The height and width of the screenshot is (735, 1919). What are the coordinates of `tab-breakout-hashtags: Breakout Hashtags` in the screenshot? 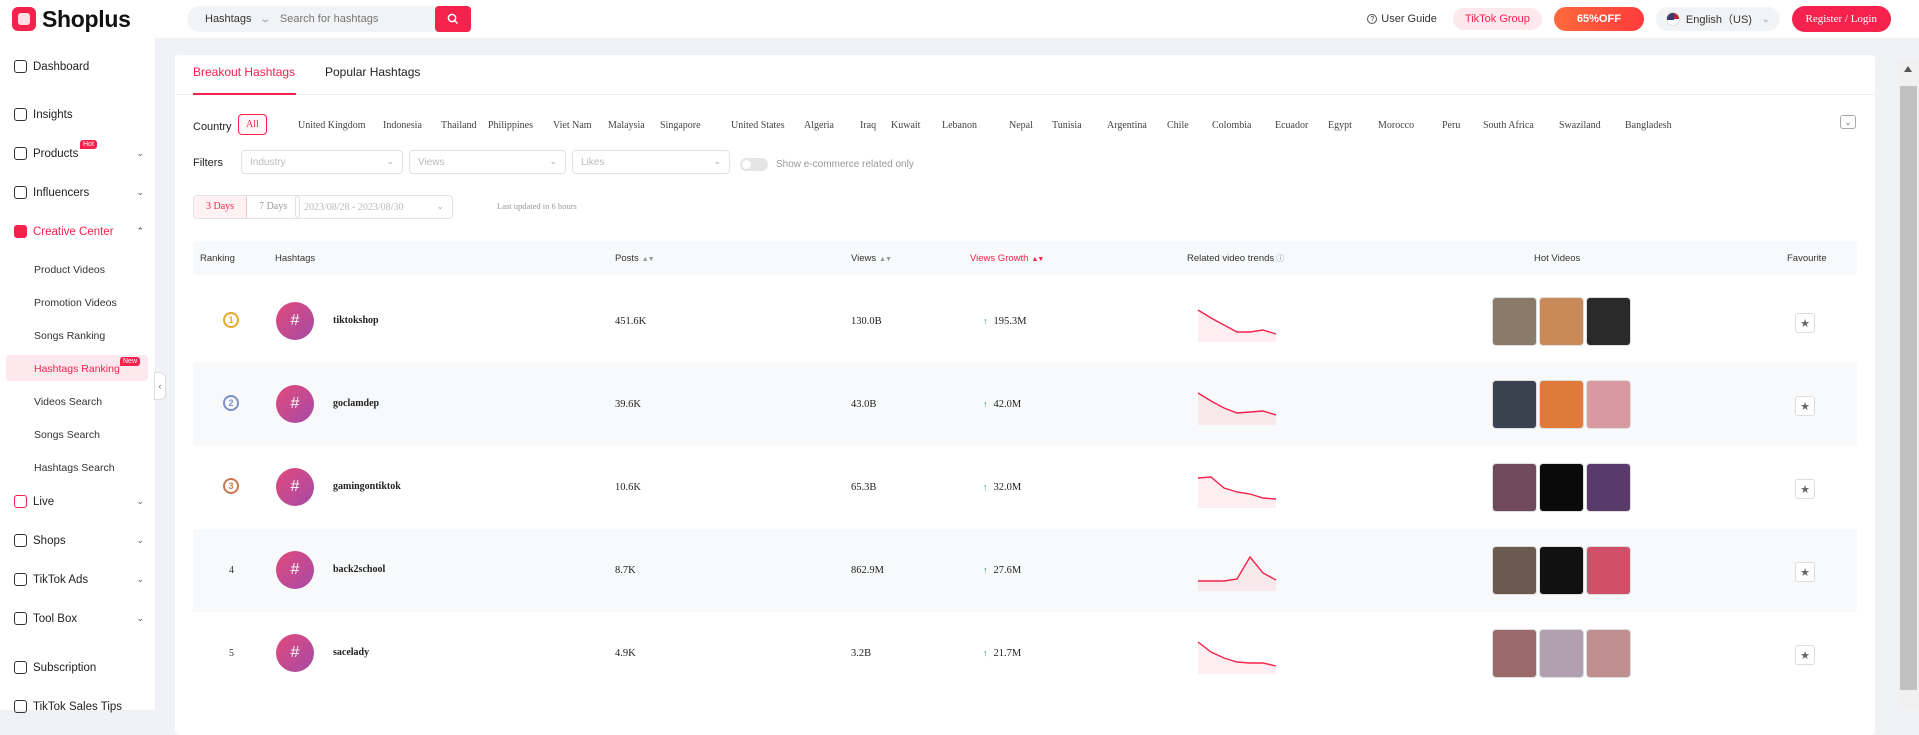 It's located at (244, 72).